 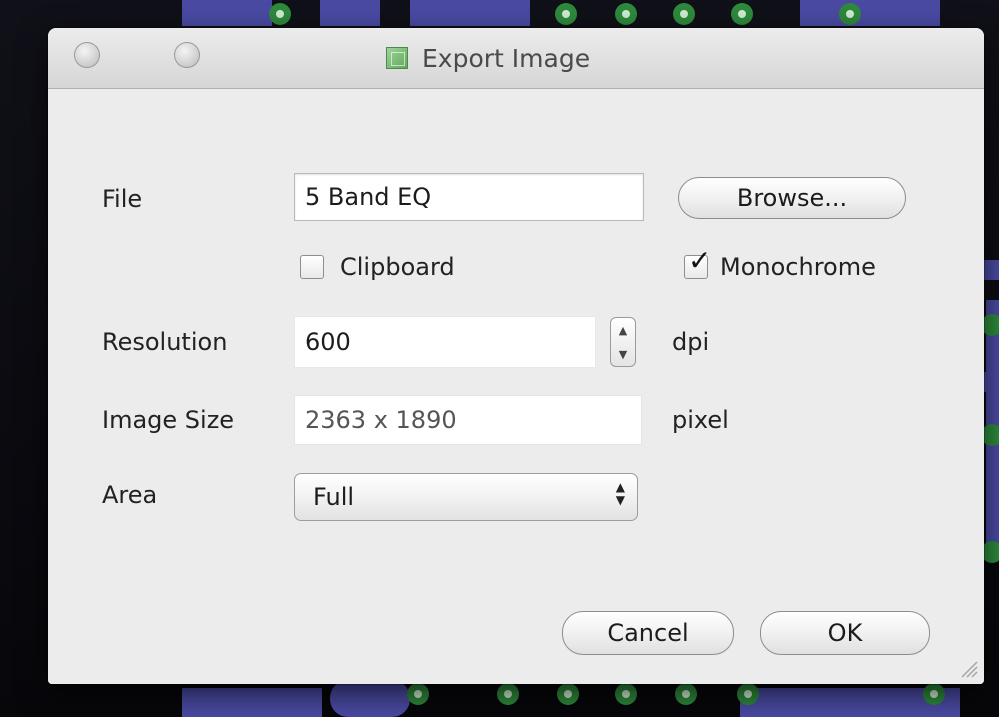 I want to click on area-select-value: Full, so click(x=334, y=497).